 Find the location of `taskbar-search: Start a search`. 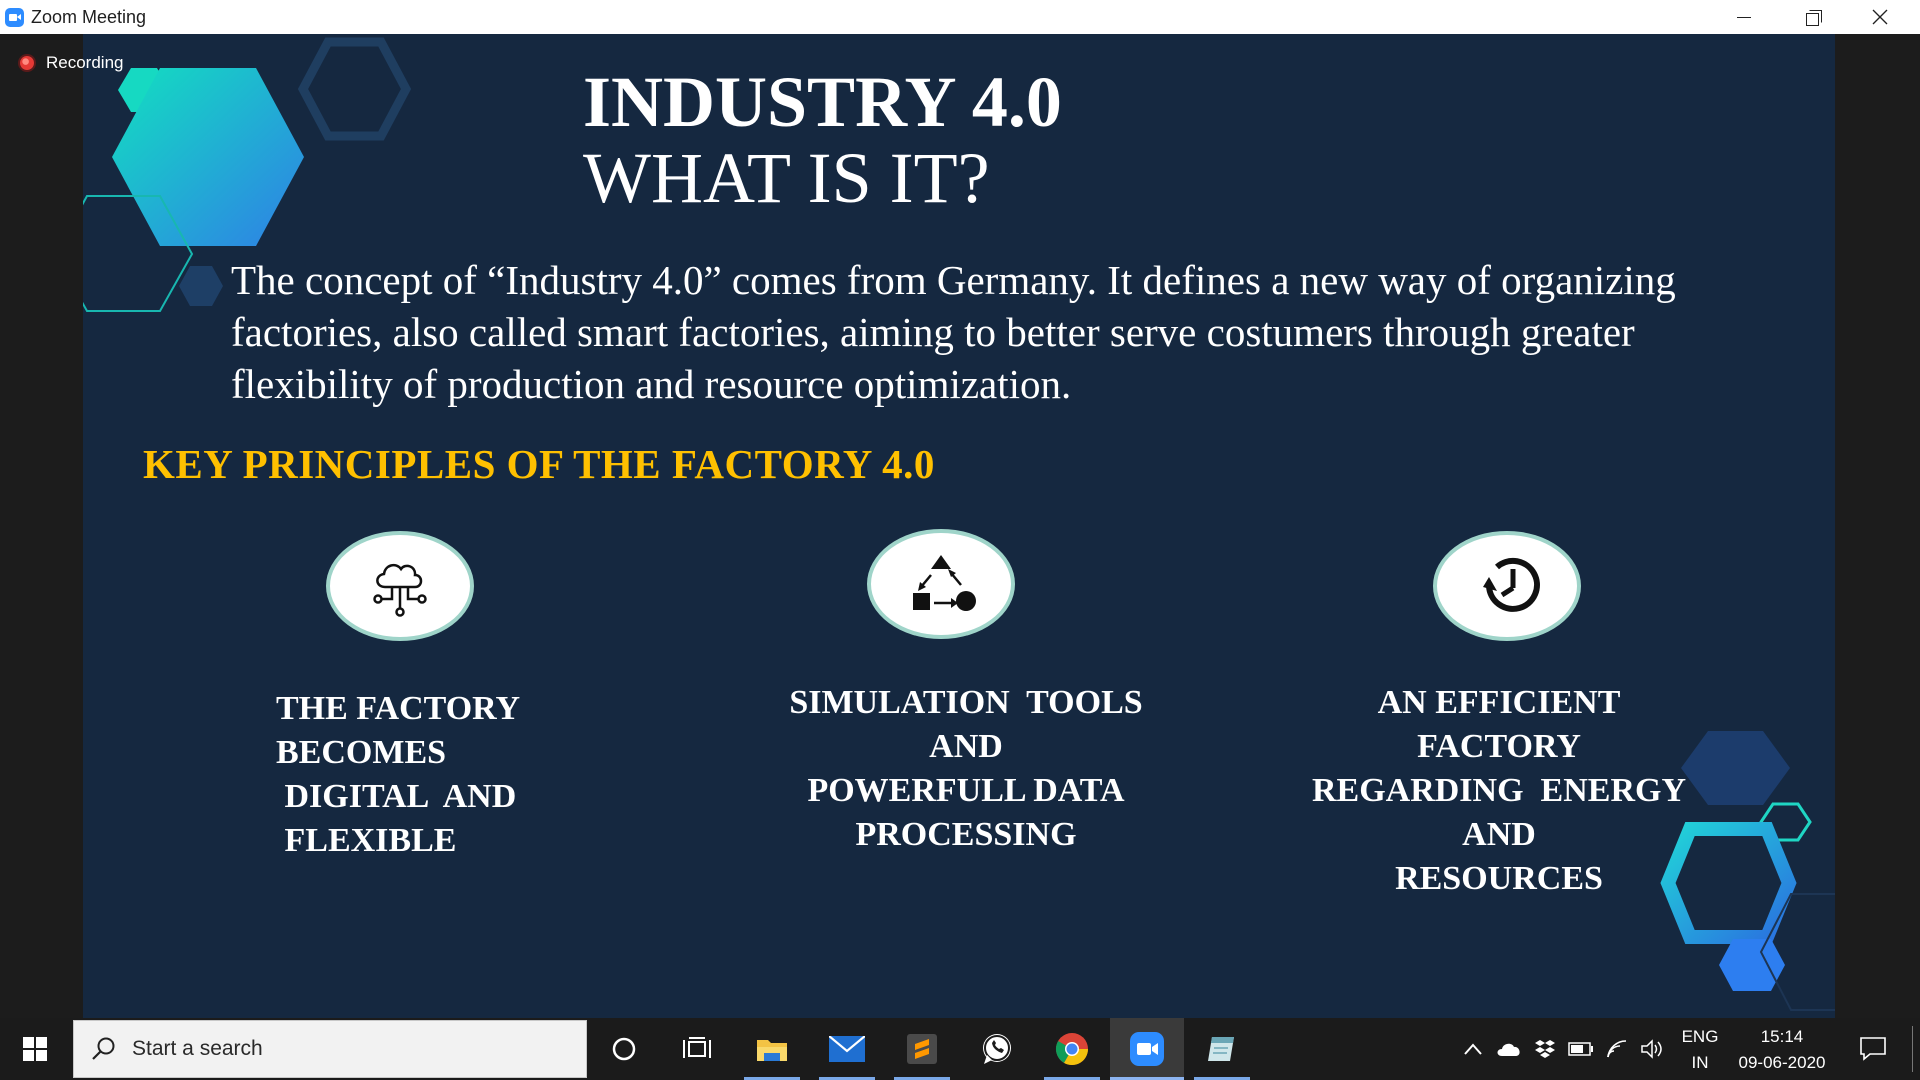

taskbar-search: Start a search is located at coordinates (330, 1049).